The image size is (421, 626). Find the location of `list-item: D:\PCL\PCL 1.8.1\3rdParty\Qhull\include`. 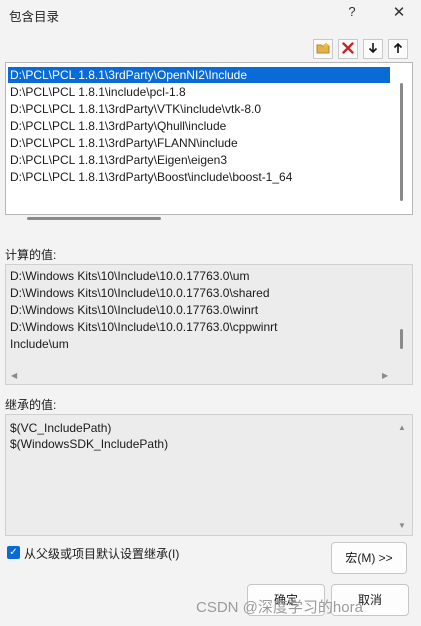

list-item: D:\PCL\PCL 1.8.1\3rdParty\Qhull\include is located at coordinates (117, 126).